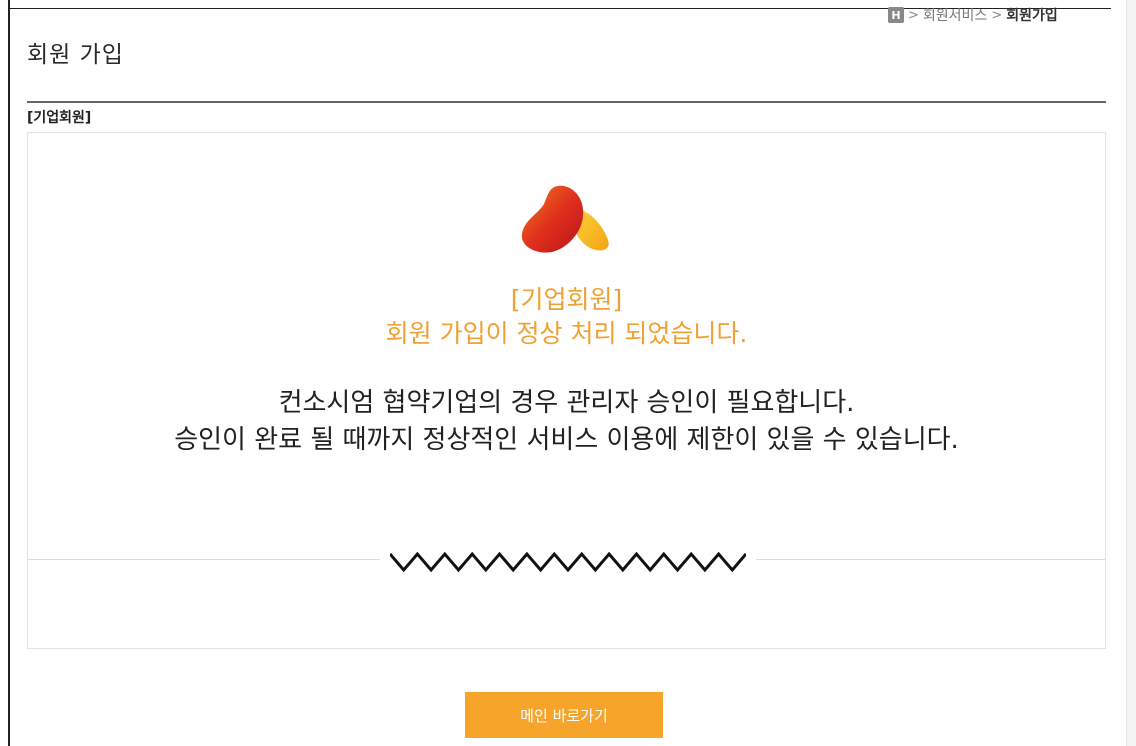 The width and height of the screenshot is (1136, 746). What do you see at coordinates (566, 102) in the screenshot?
I see `title-divider` at bounding box center [566, 102].